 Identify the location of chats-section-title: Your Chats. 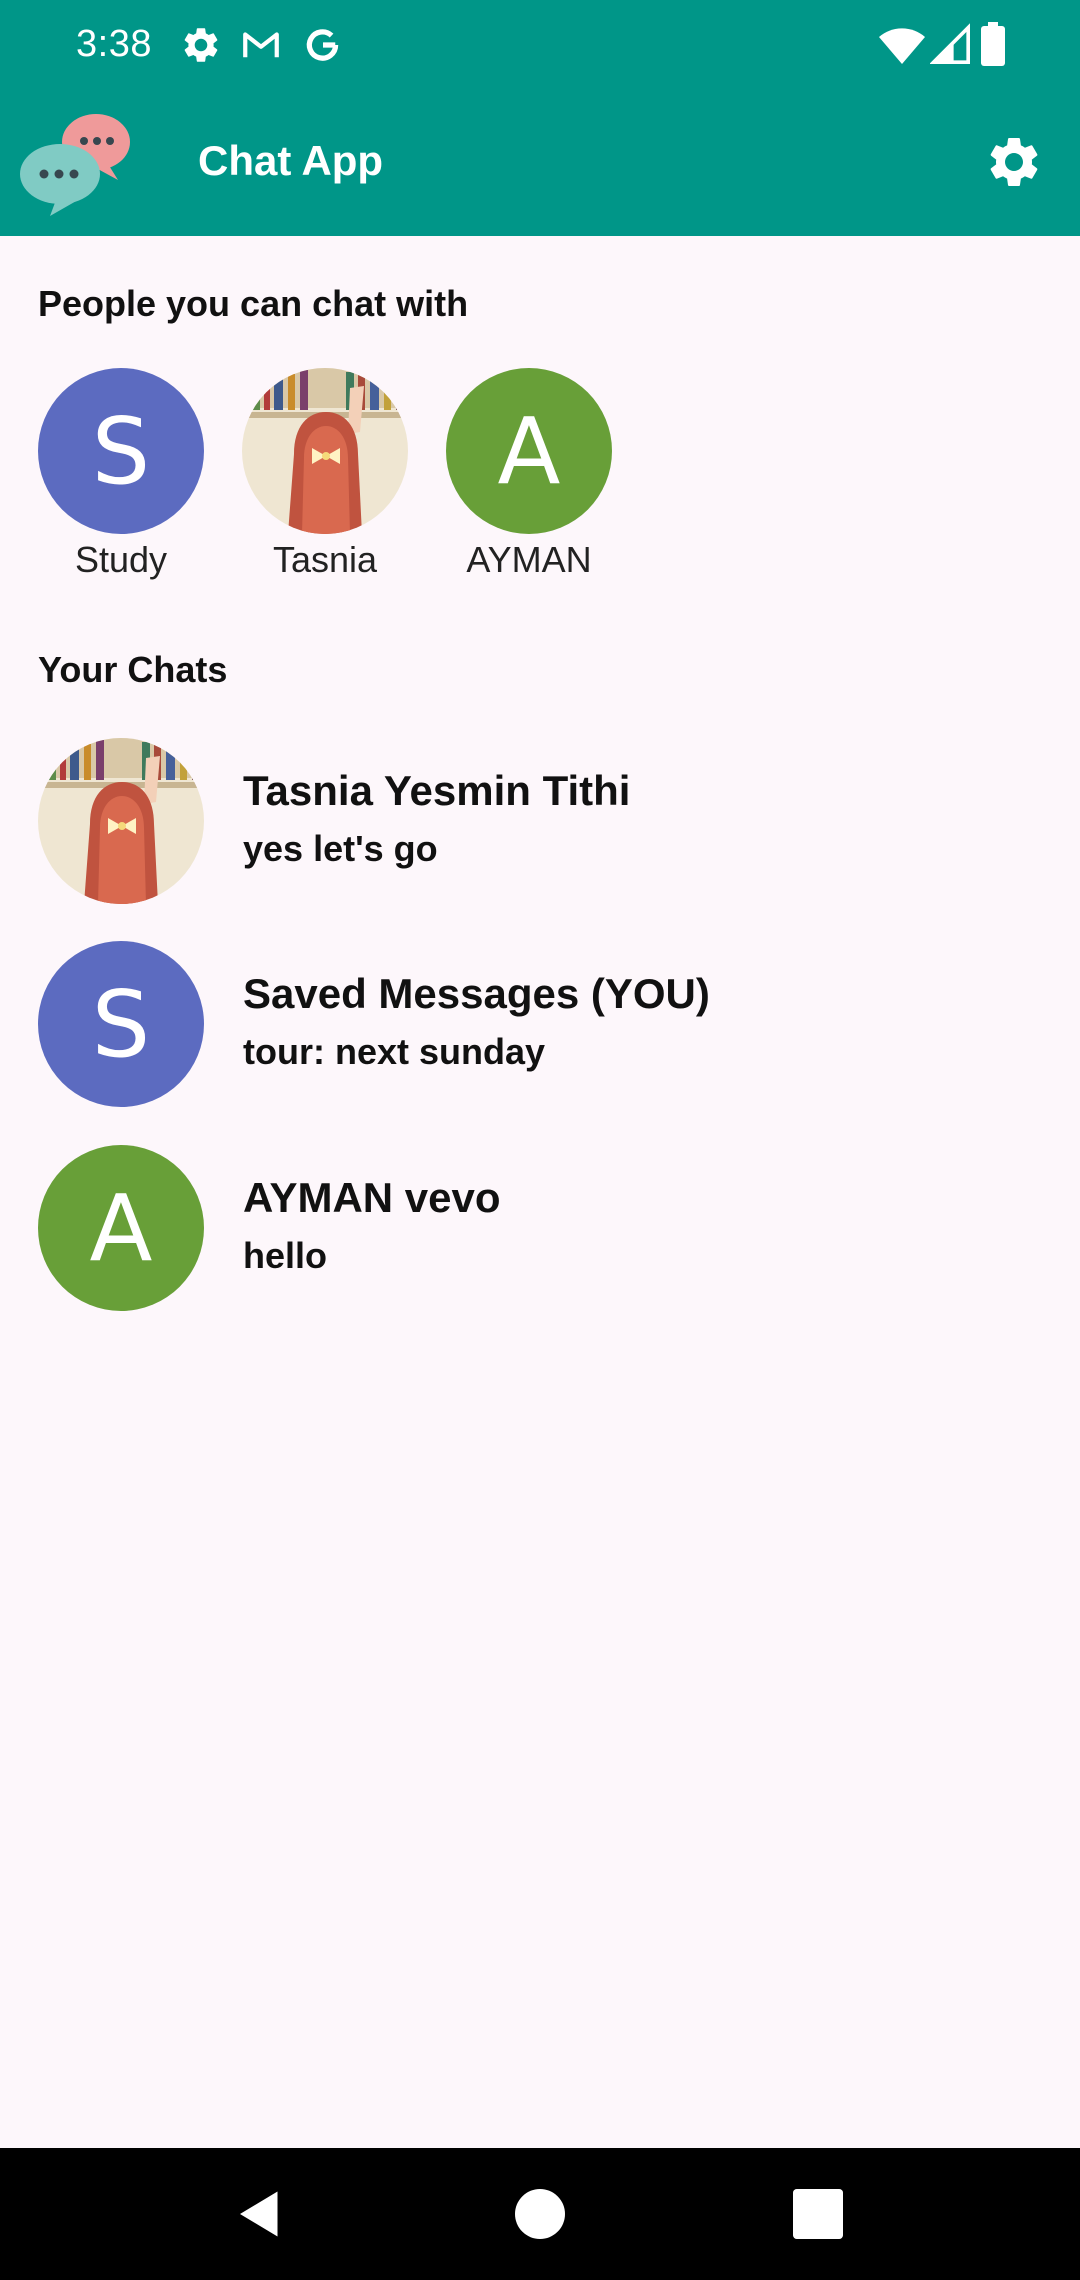
(133, 669).